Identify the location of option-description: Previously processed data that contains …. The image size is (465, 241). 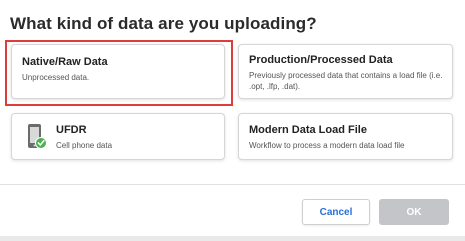
(346, 81).